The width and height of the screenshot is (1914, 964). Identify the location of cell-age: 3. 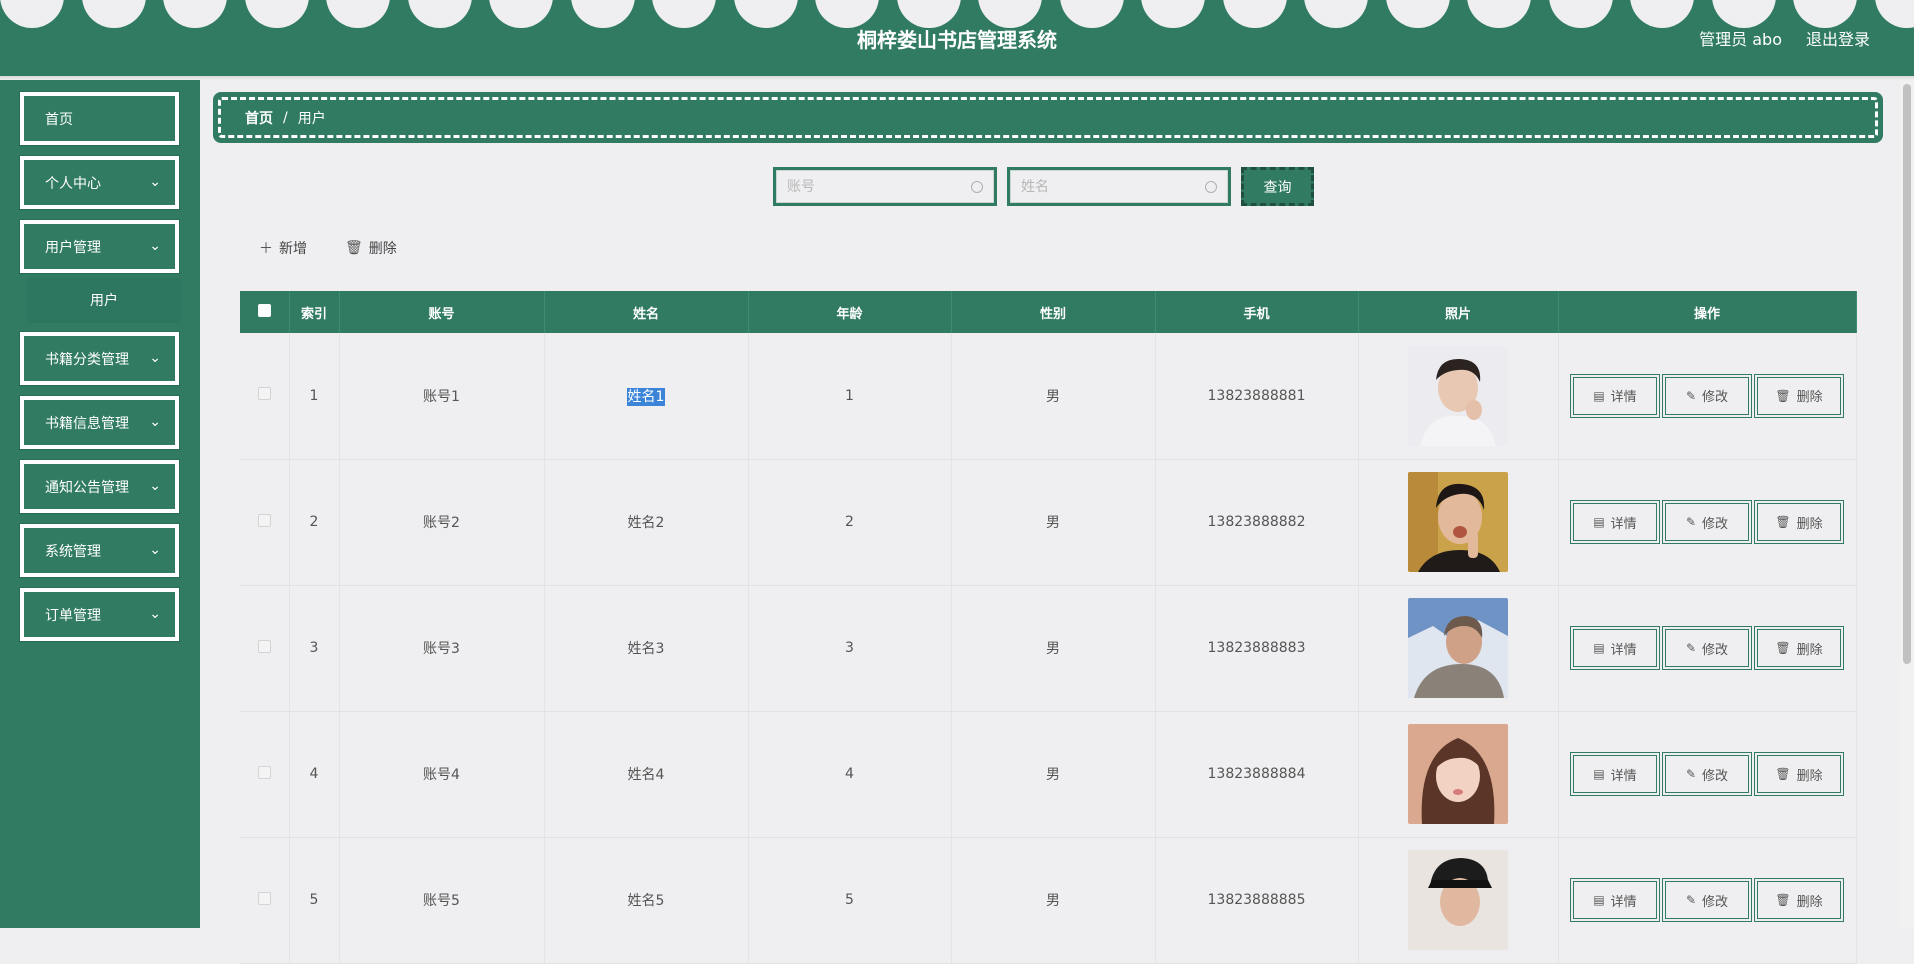
(850, 648).